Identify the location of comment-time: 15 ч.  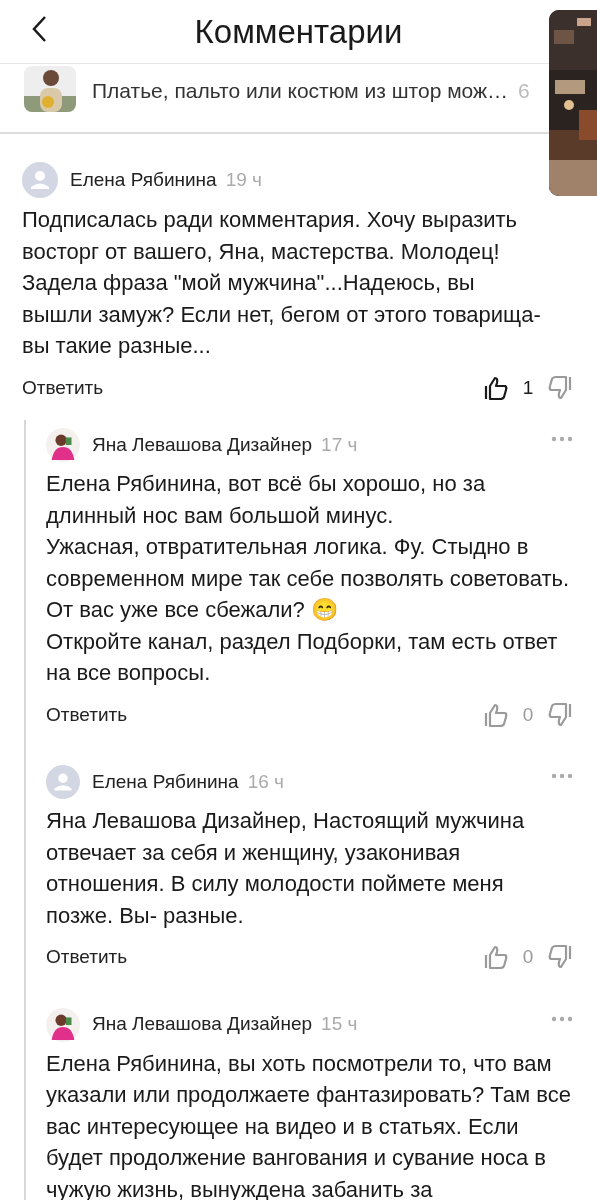
(339, 1024).